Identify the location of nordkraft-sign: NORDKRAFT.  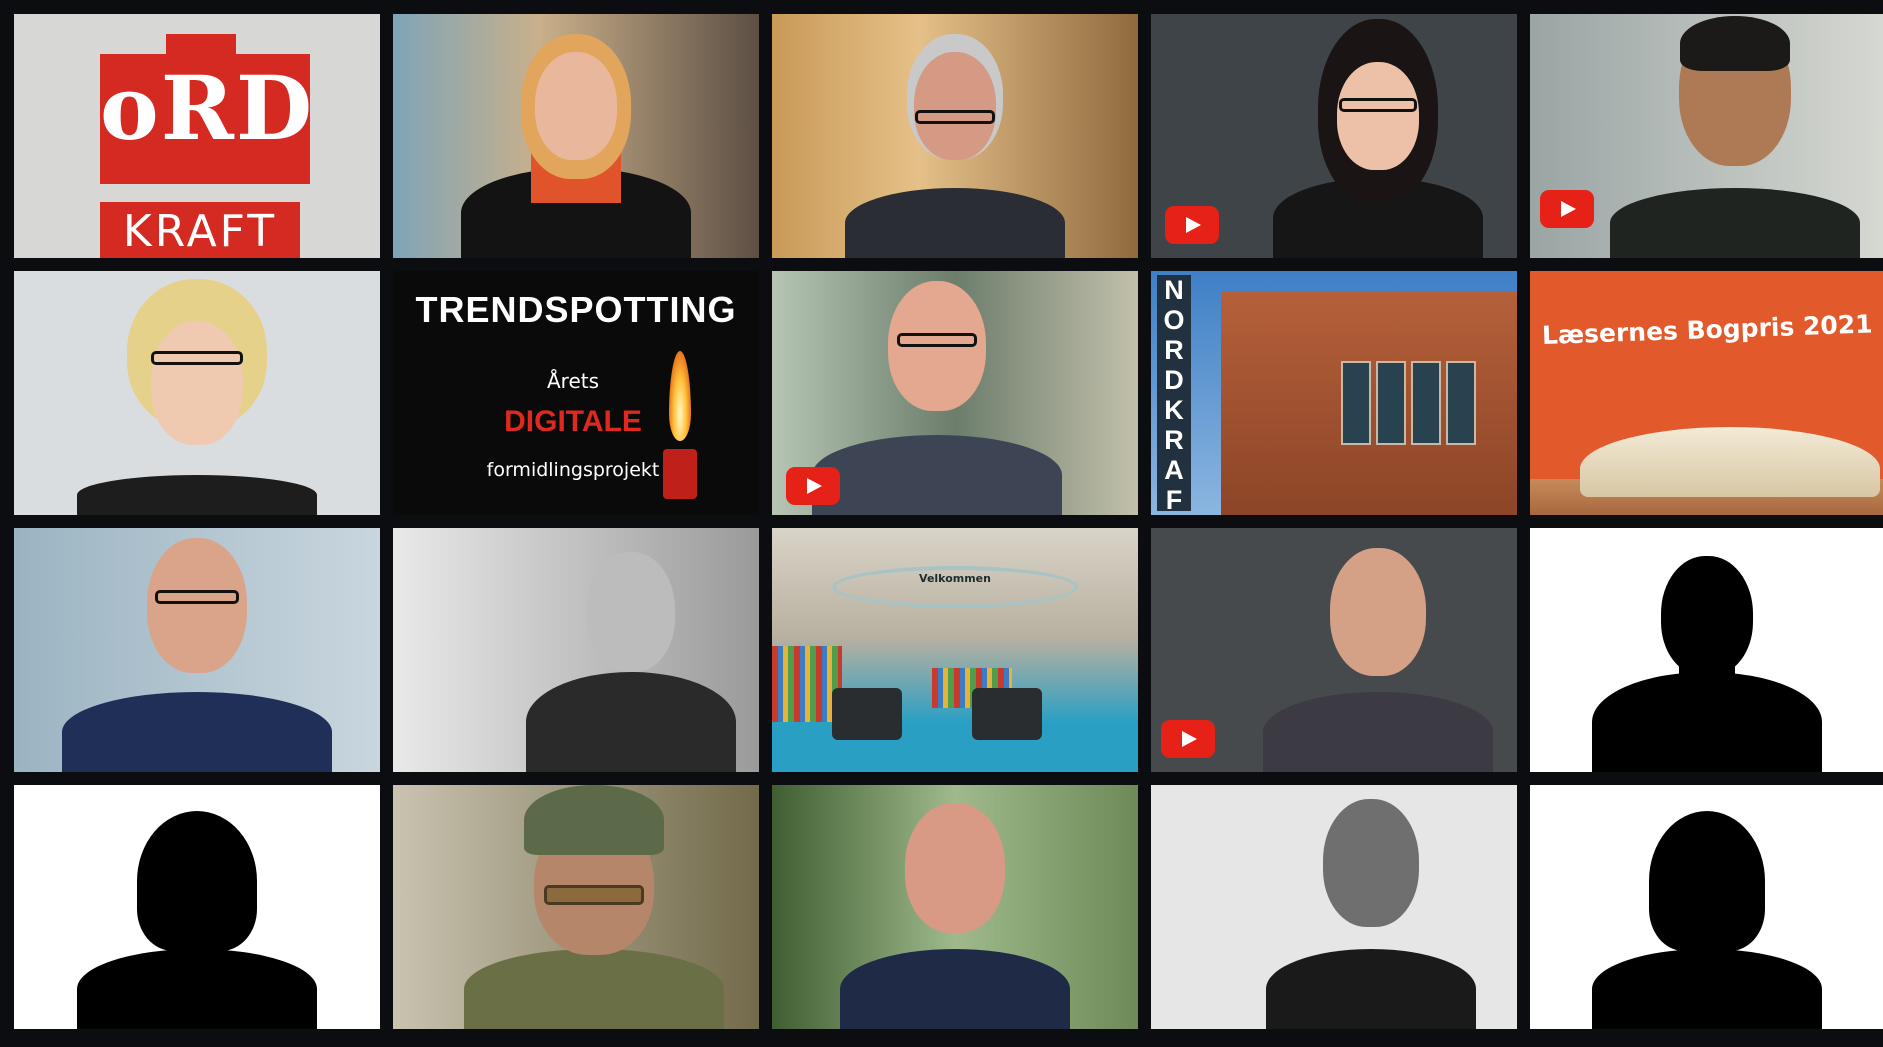
(1174, 395).